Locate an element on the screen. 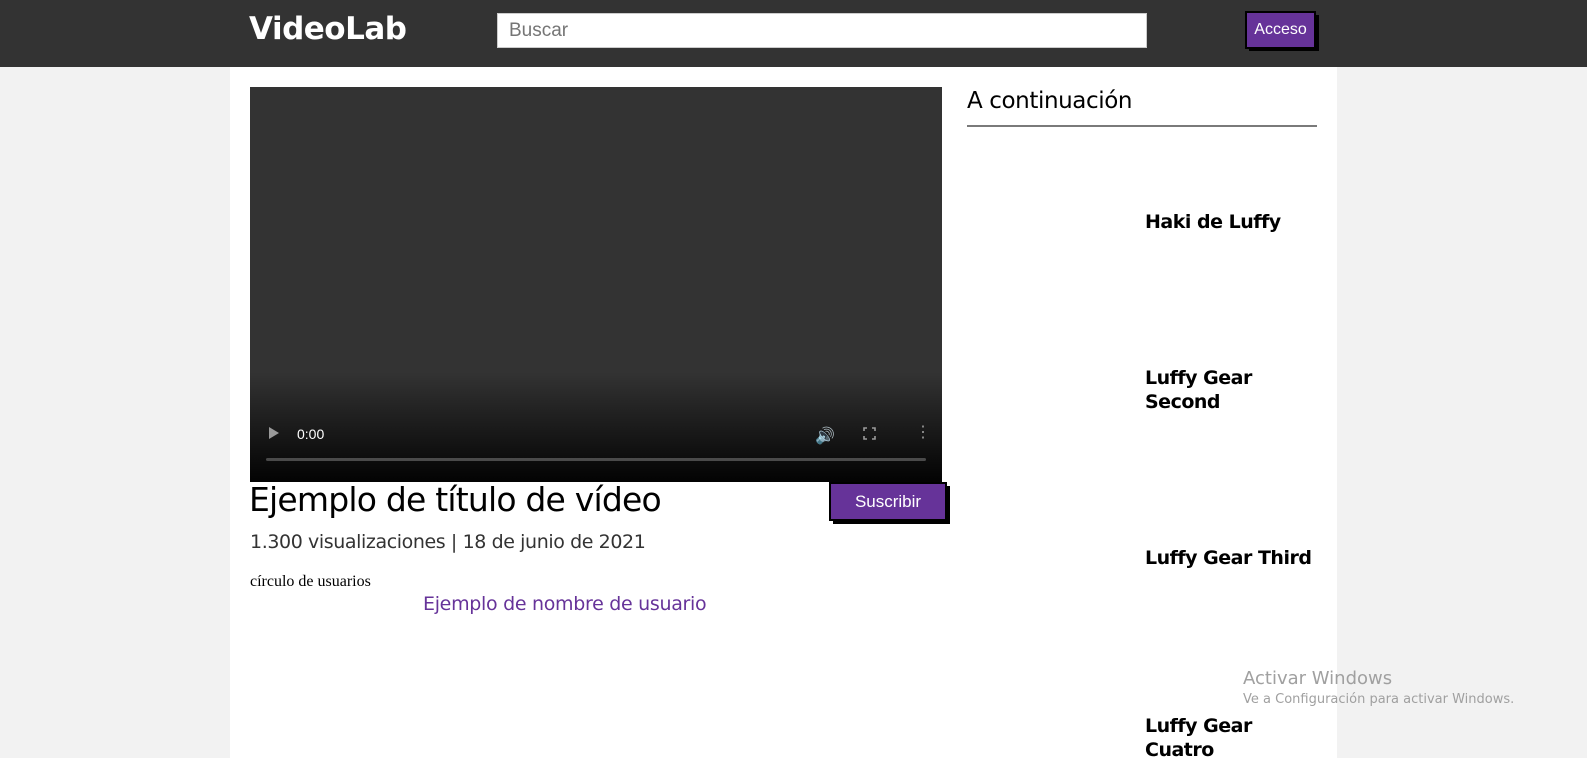 The width and height of the screenshot is (1587, 758). up-next-heading: A continuación is located at coordinates (1050, 101).